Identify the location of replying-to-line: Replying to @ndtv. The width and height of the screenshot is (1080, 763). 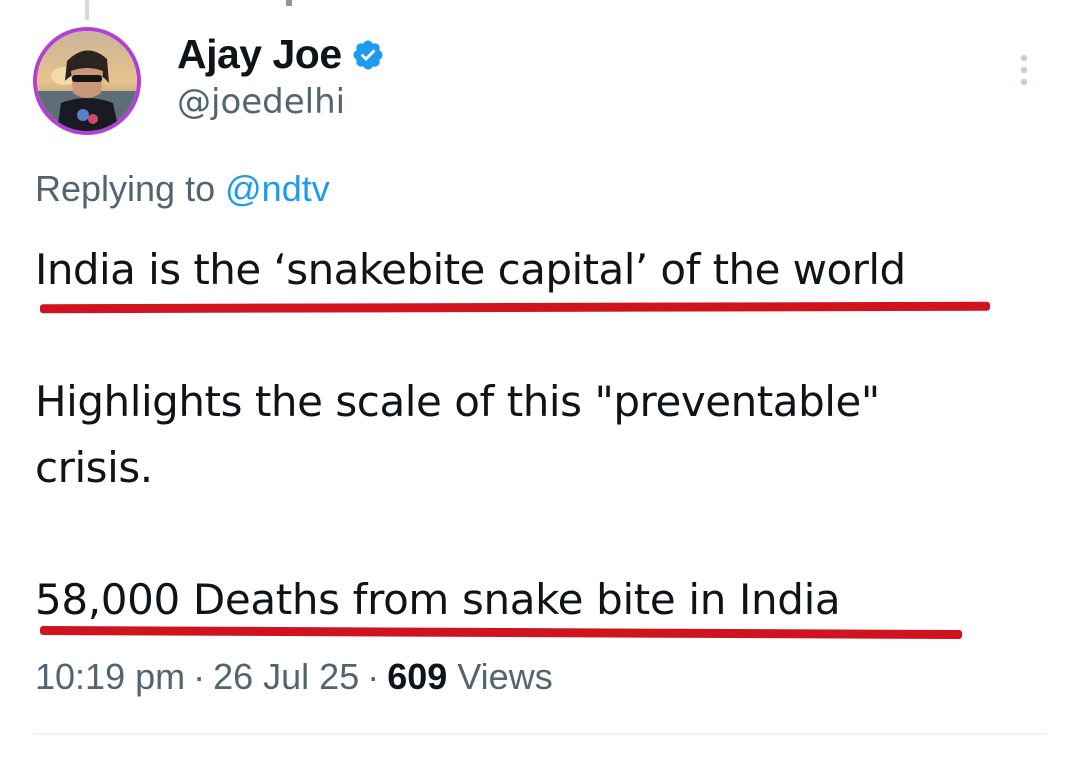
(182, 189).